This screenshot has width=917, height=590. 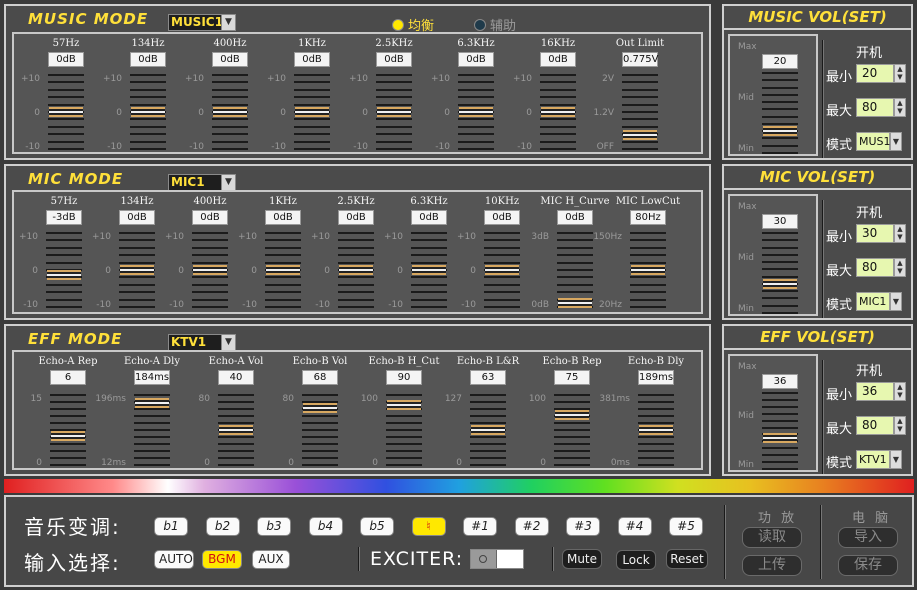 What do you see at coordinates (687, 559) in the screenshot?
I see `reset-button: Reset` at bounding box center [687, 559].